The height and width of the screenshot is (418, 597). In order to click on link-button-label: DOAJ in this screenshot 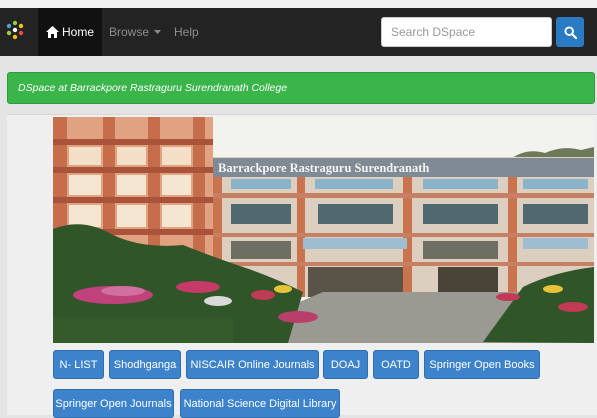, I will do `click(345, 364)`.